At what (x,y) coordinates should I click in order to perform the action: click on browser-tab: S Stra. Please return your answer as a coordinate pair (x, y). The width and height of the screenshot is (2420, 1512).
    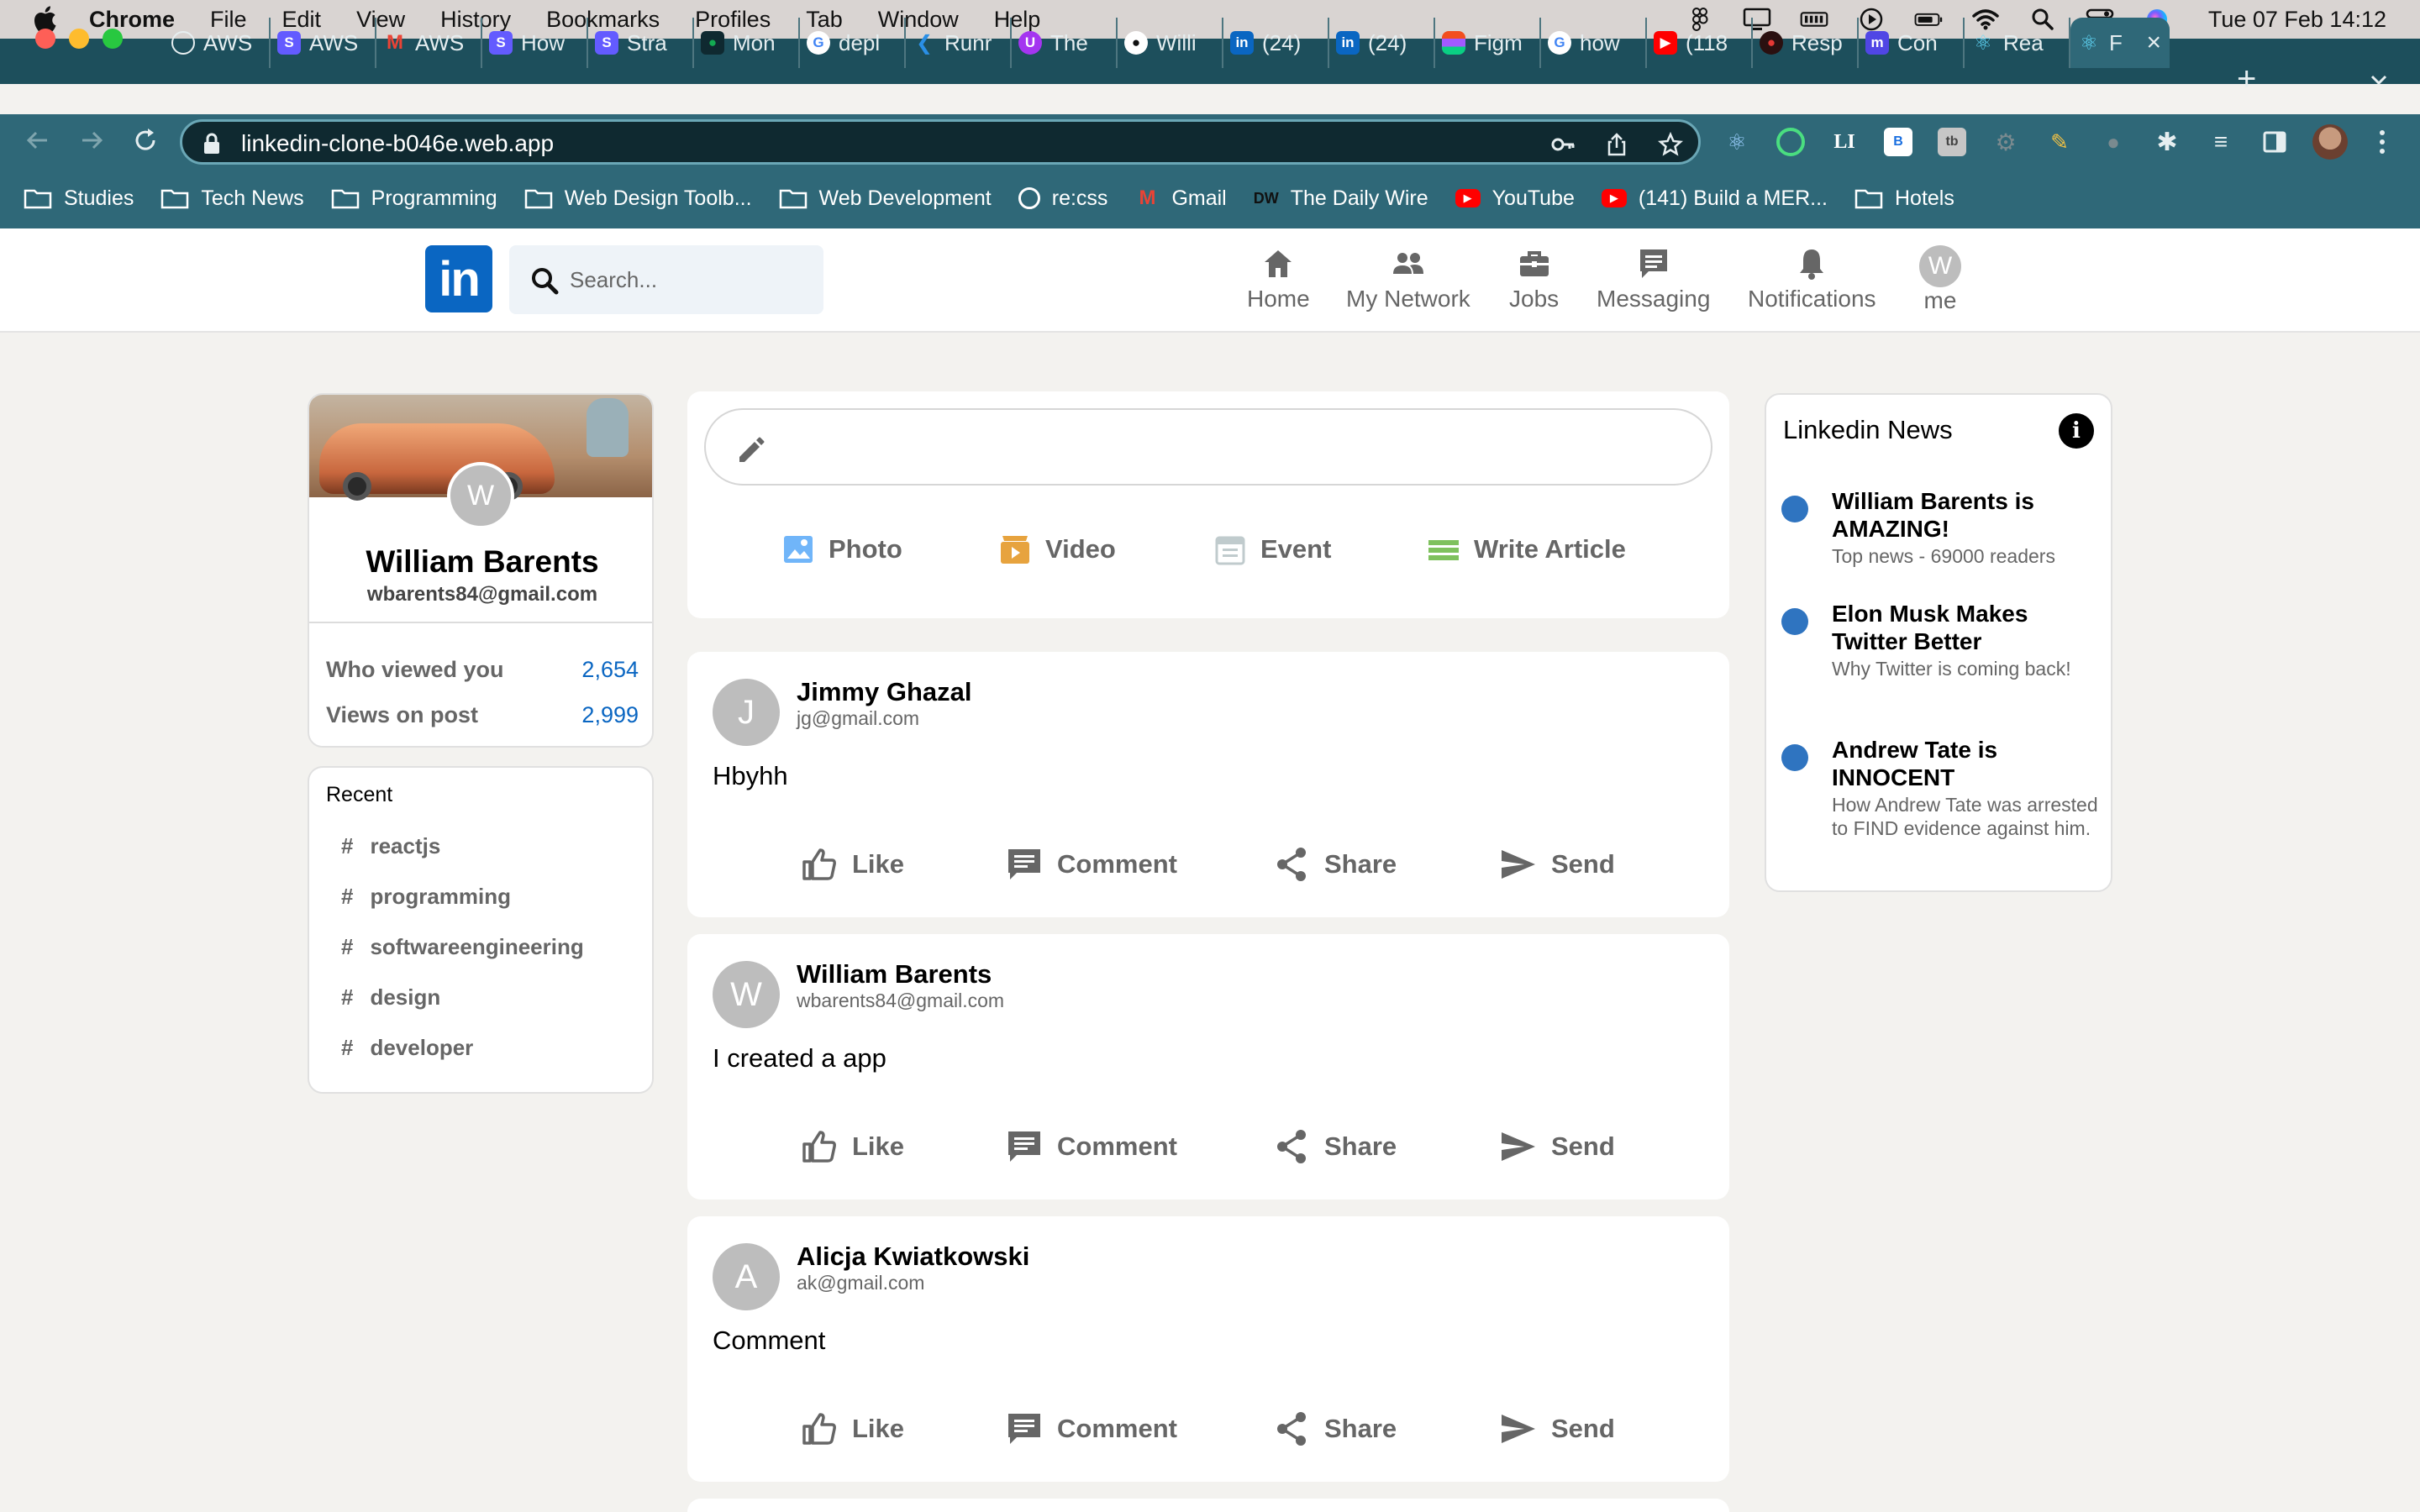
    Looking at the image, I should click on (641, 43).